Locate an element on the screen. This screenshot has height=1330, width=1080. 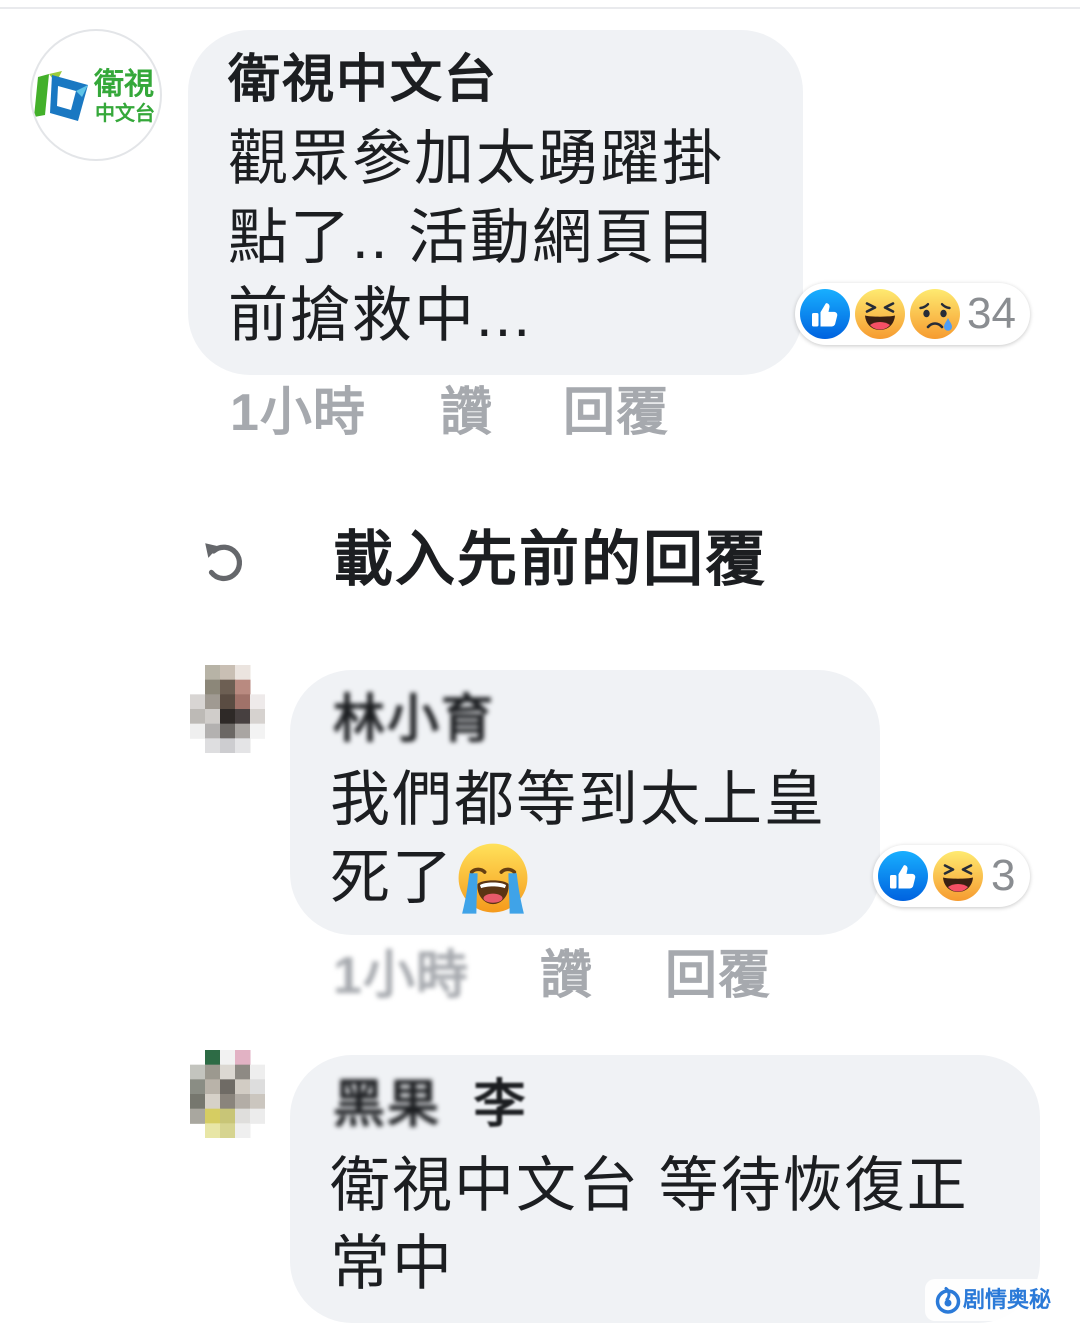
reaction-summary: 34 is located at coordinates (912, 314).